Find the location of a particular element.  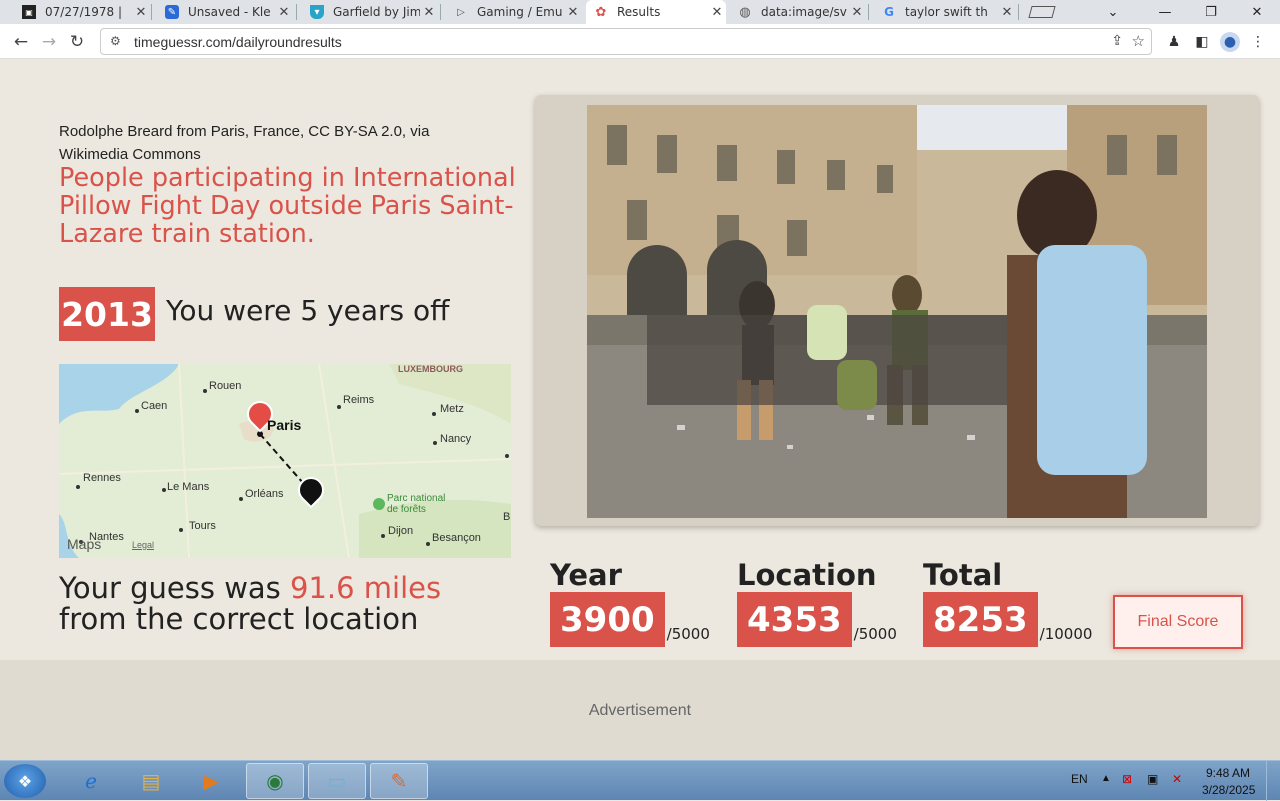

arrow-right-icon: → is located at coordinates (49, 42).